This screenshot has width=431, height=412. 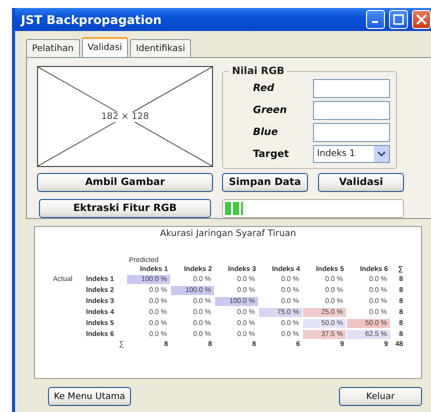 What do you see at coordinates (375, 19) in the screenshot?
I see `minimize-button` at bounding box center [375, 19].